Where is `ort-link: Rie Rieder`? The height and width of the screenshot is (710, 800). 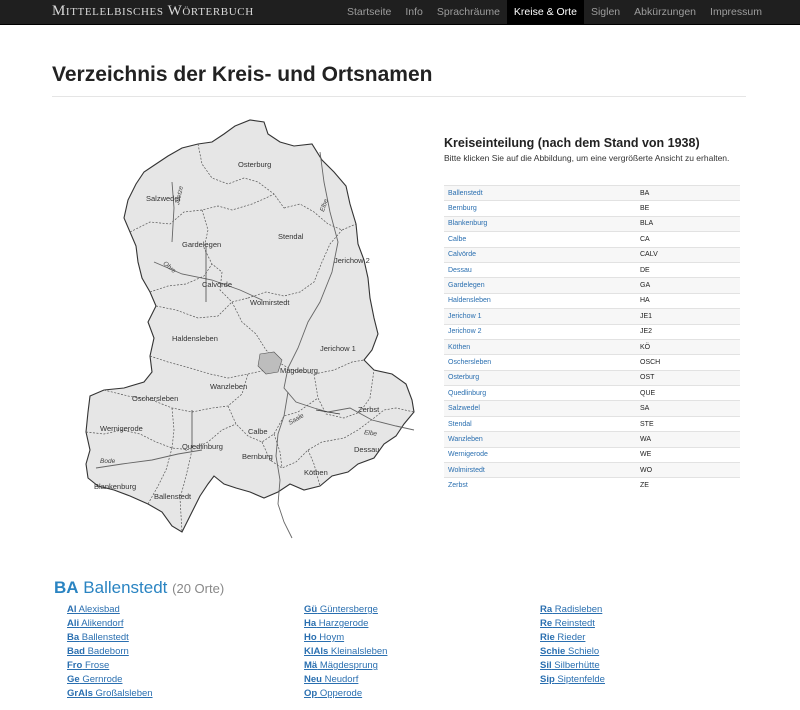 ort-link: Rie Rieder is located at coordinates (572, 638).